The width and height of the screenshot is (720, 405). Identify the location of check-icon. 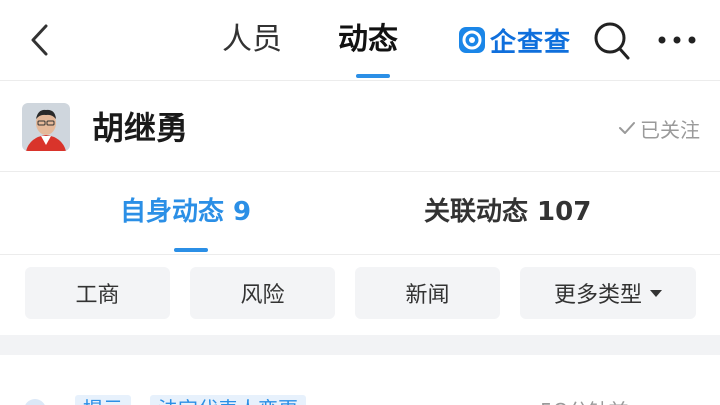
(627, 128).